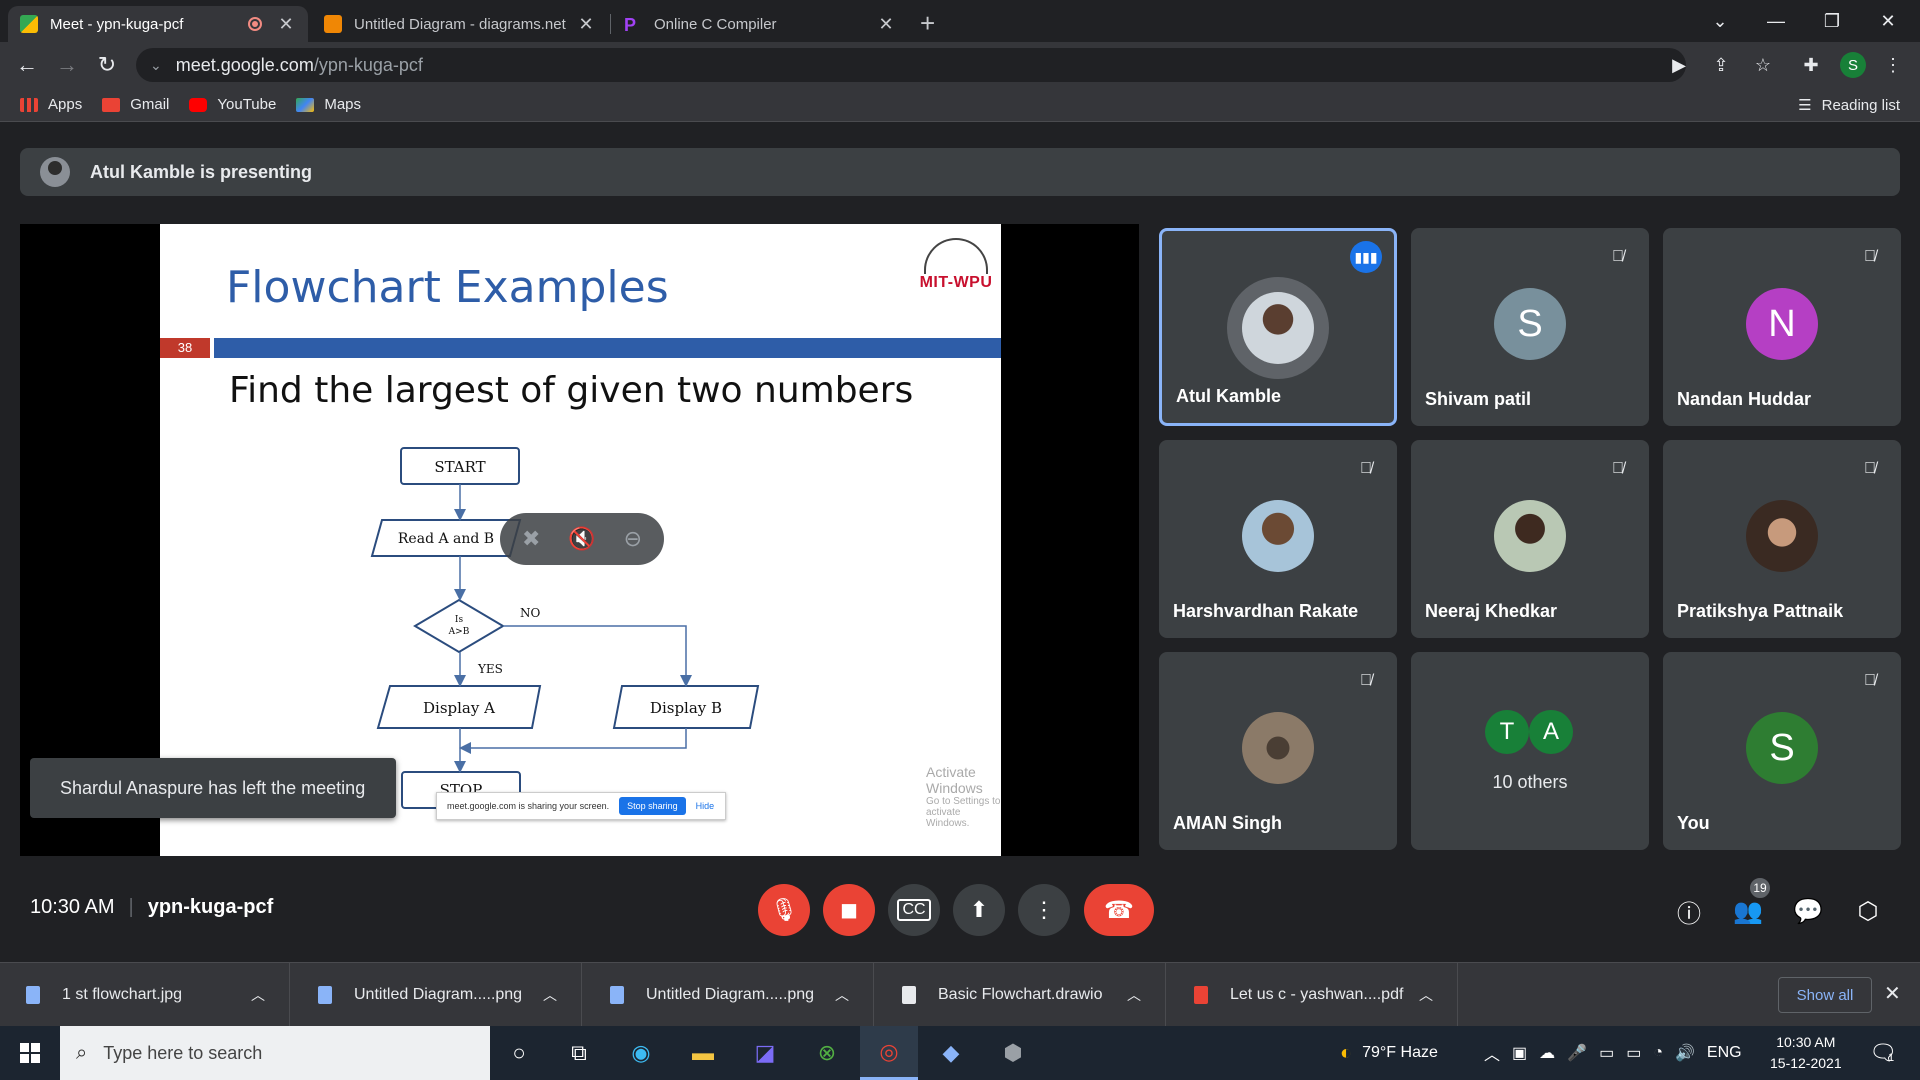 The width and height of the screenshot is (1920, 1080). I want to click on download-filename: Untitled Diagram.....png, so click(438, 994).